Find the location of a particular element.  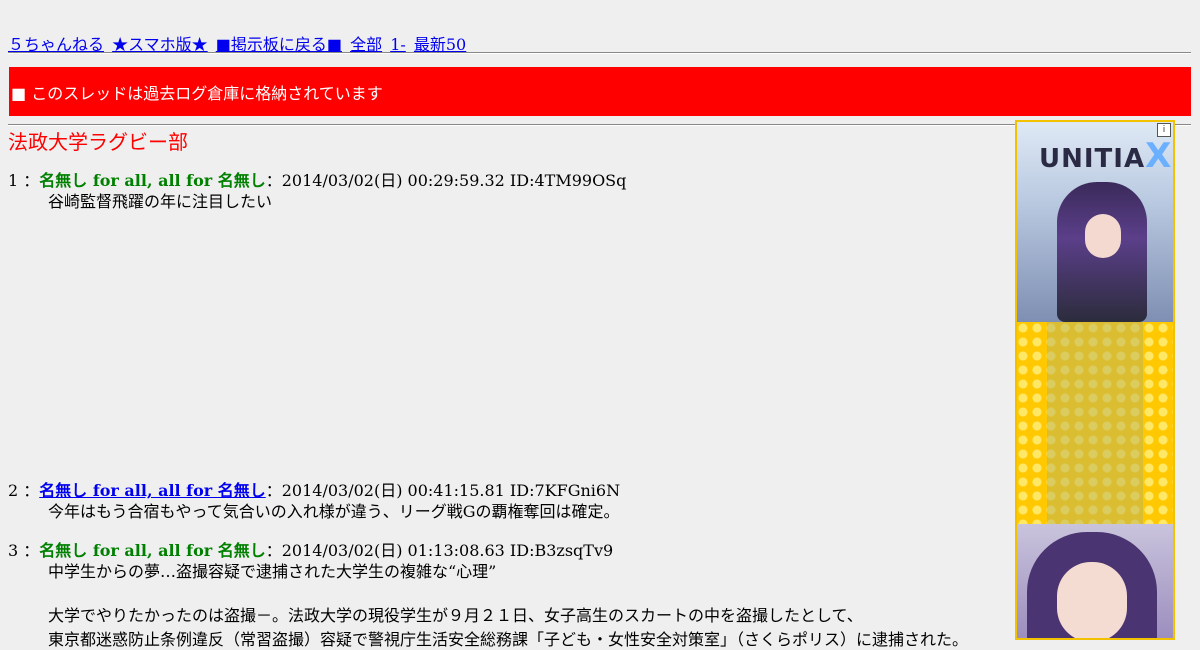

divider-top is located at coordinates (599, 53).